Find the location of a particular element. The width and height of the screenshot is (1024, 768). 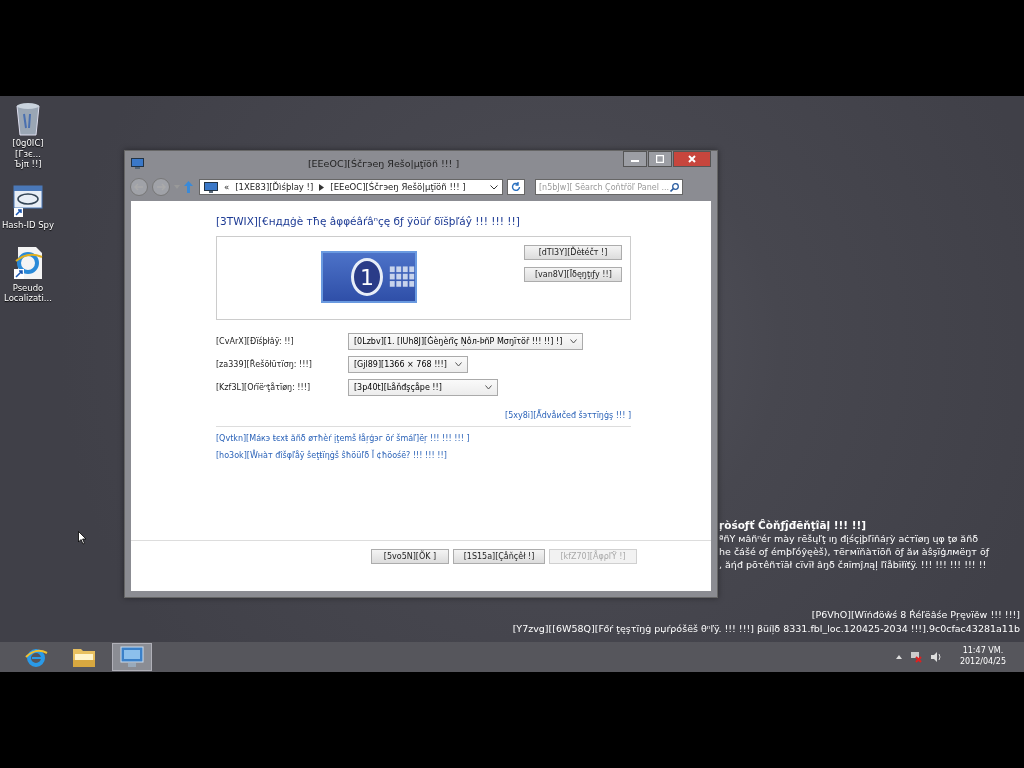

minimize-button is located at coordinates (635, 159).